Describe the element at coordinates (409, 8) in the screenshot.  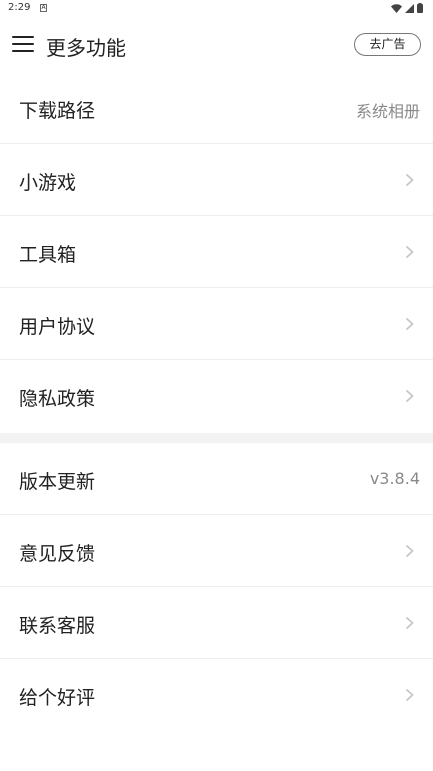
I see `signal-icon` at that location.